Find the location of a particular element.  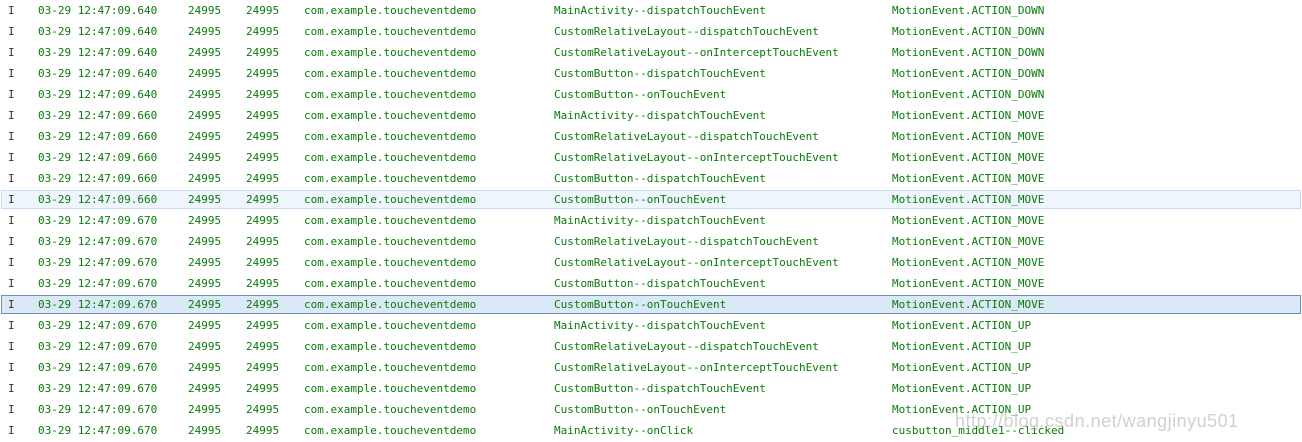

log-tag: MainActivity--dispatchTouchEvent is located at coordinates (660, 115).